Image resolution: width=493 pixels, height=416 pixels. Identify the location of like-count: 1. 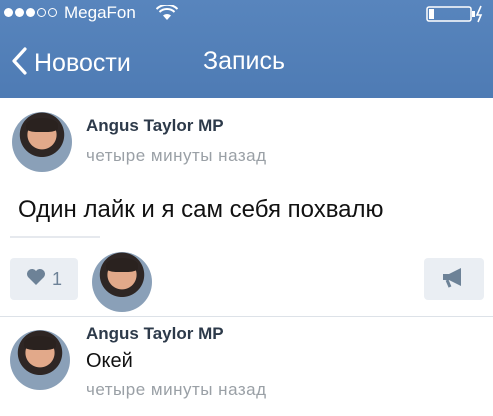
(56, 278).